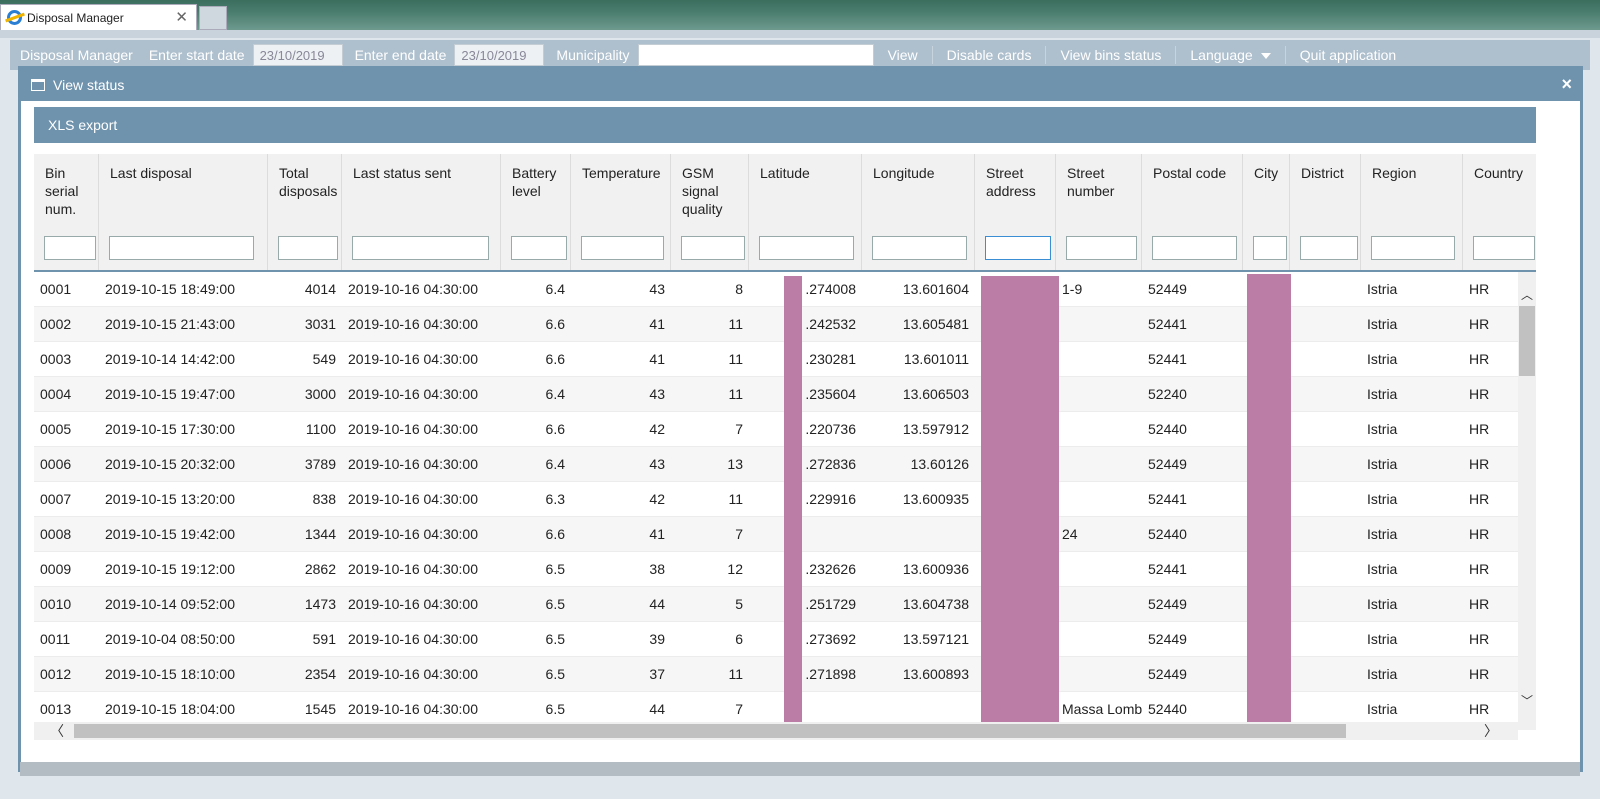 The height and width of the screenshot is (799, 1600). What do you see at coordinates (903, 55) in the screenshot?
I see `view-button: View` at bounding box center [903, 55].